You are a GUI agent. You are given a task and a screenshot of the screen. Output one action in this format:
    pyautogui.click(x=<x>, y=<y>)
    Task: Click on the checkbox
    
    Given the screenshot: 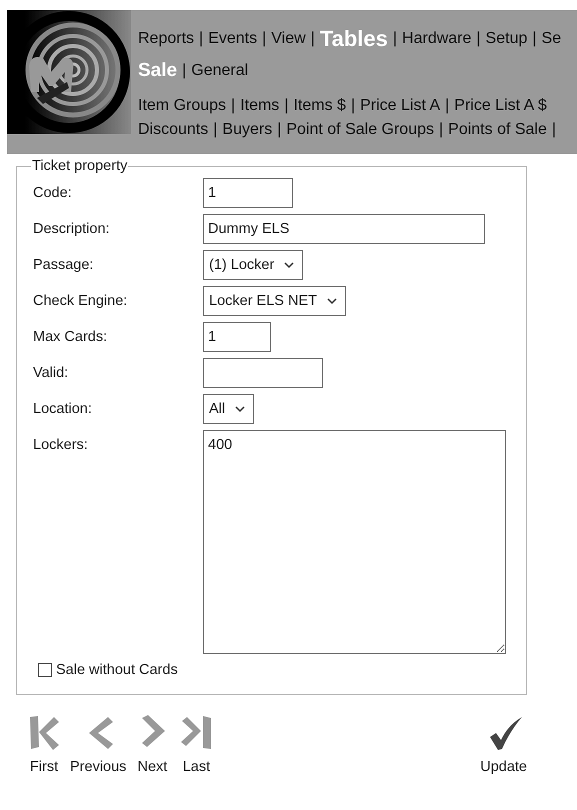 What is the action you would take?
    pyautogui.click(x=45, y=670)
    